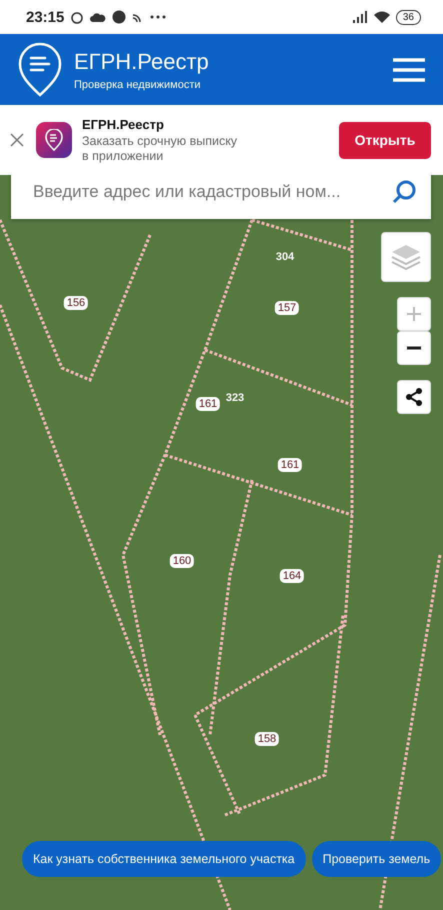 Image resolution: width=443 pixels, height=910 pixels. Describe the element at coordinates (267, 739) in the screenshot. I see `parcel-number: 158` at that location.